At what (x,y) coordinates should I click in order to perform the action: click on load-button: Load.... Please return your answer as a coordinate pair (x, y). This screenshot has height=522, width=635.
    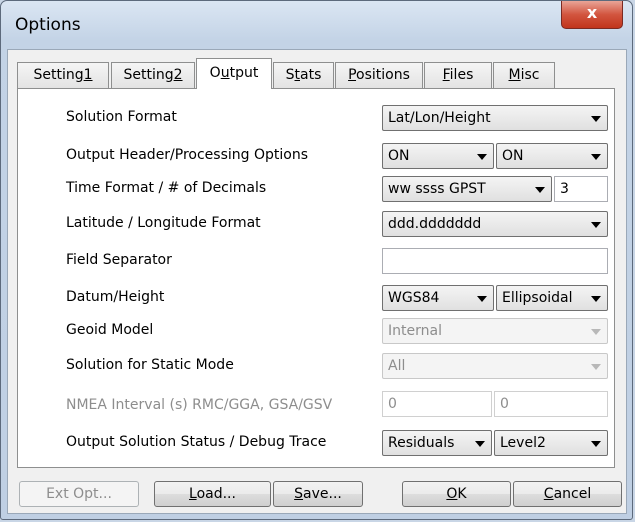
    Looking at the image, I should click on (212, 494).